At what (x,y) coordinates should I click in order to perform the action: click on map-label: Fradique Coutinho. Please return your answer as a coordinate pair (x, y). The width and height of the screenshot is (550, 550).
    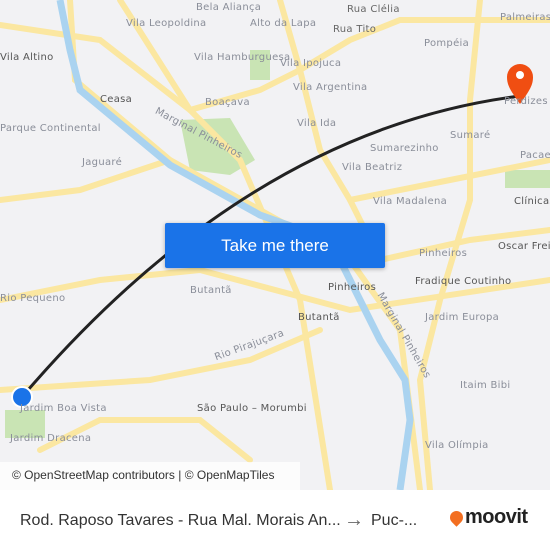
    Looking at the image, I should click on (463, 281).